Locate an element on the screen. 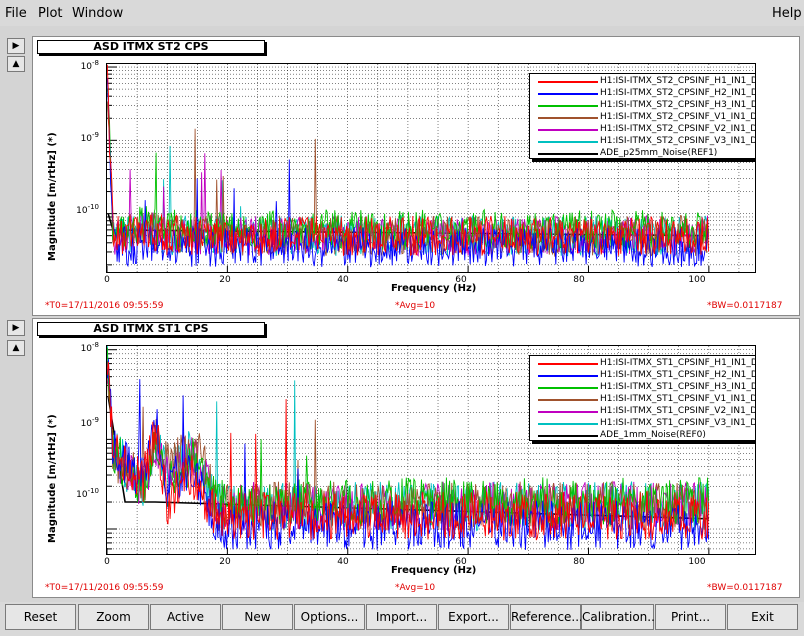 The height and width of the screenshot is (636, 804). legend-entry: H1:ISI-ITMX_ST1_CPSINF_H3_IN1_DQ is located at coordinates (643, 387).